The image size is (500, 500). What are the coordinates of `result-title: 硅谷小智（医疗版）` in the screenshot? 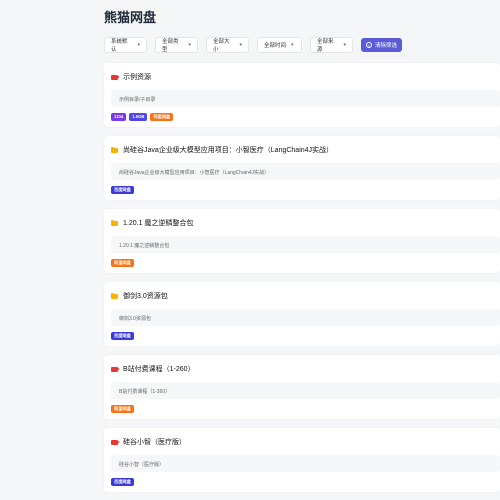 It's located at (154, 442).